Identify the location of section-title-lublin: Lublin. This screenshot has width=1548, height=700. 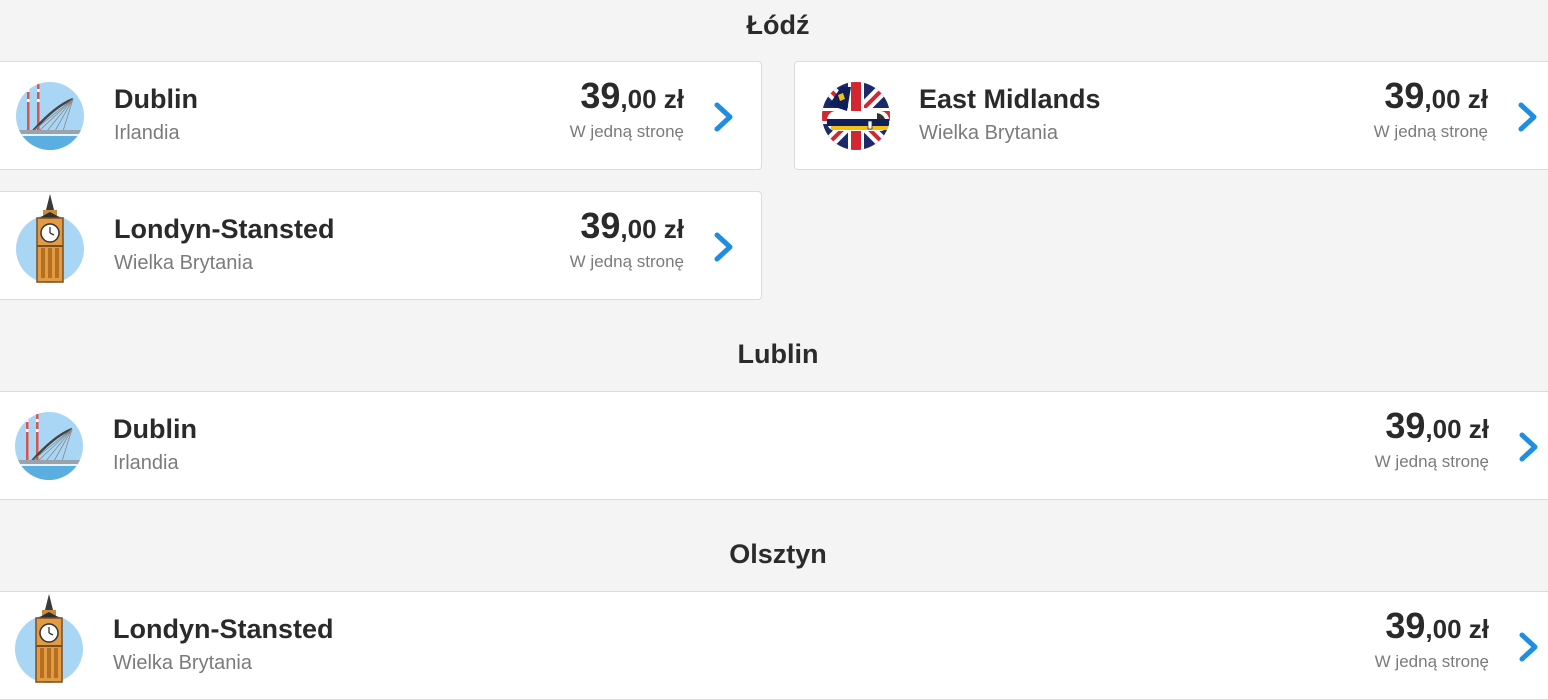
(778, 354).